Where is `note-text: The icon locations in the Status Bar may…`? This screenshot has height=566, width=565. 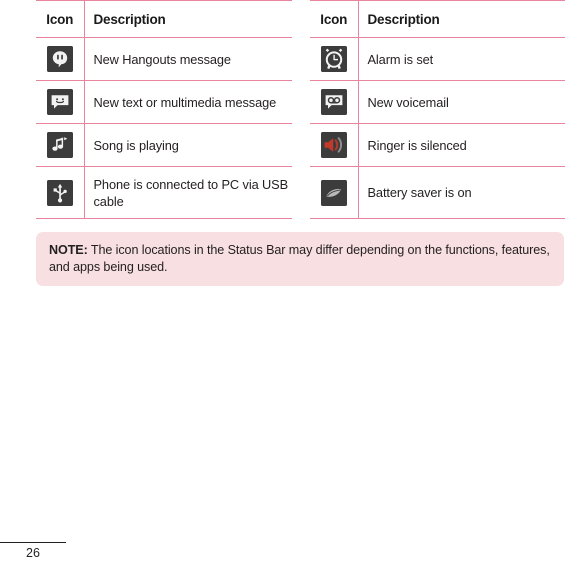 note-text: The icon locations in the Status Bar may… is located at coordinates (299, 258).